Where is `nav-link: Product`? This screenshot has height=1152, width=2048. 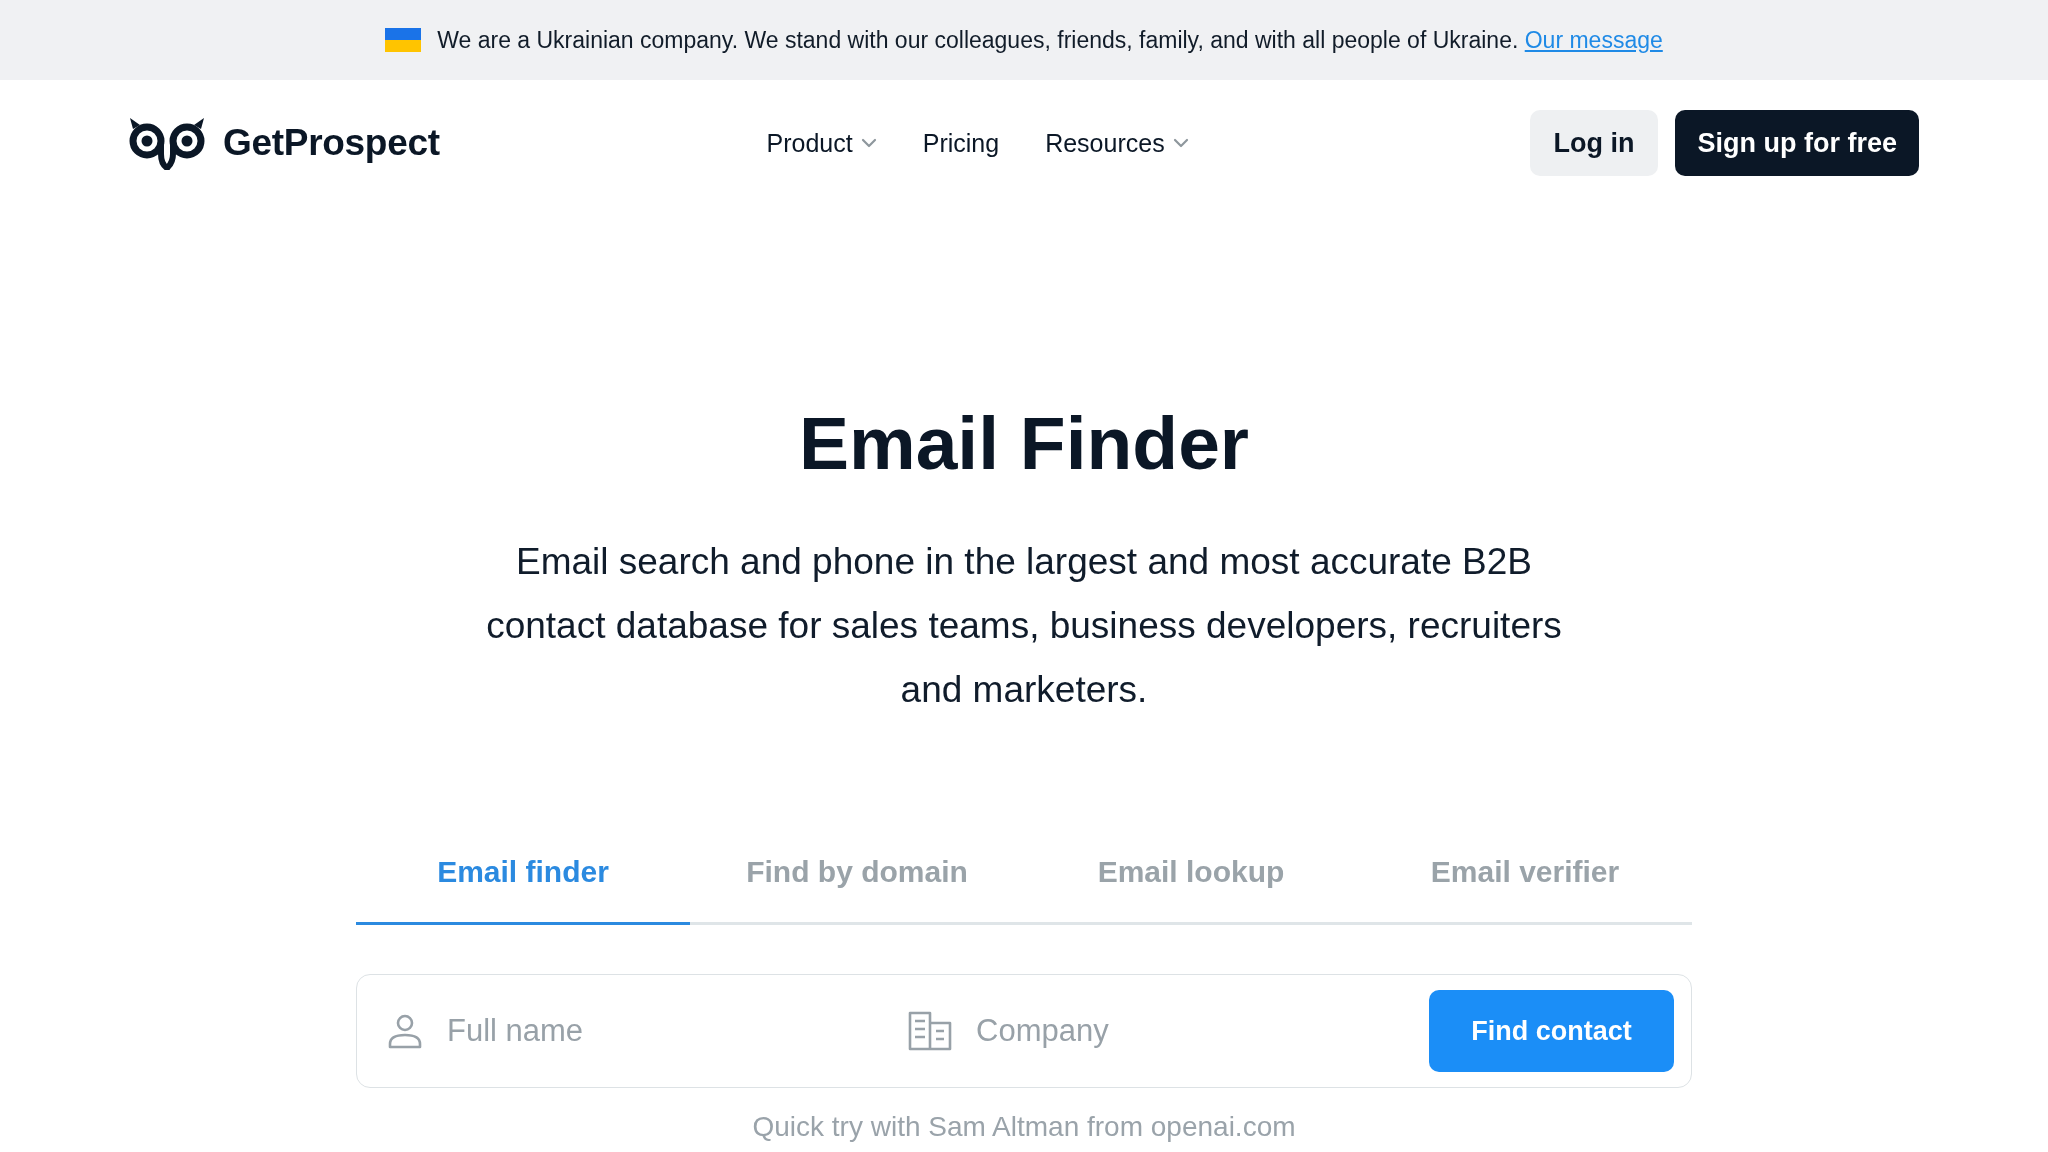 nav-link: Product is located at coordinates (821, 143).